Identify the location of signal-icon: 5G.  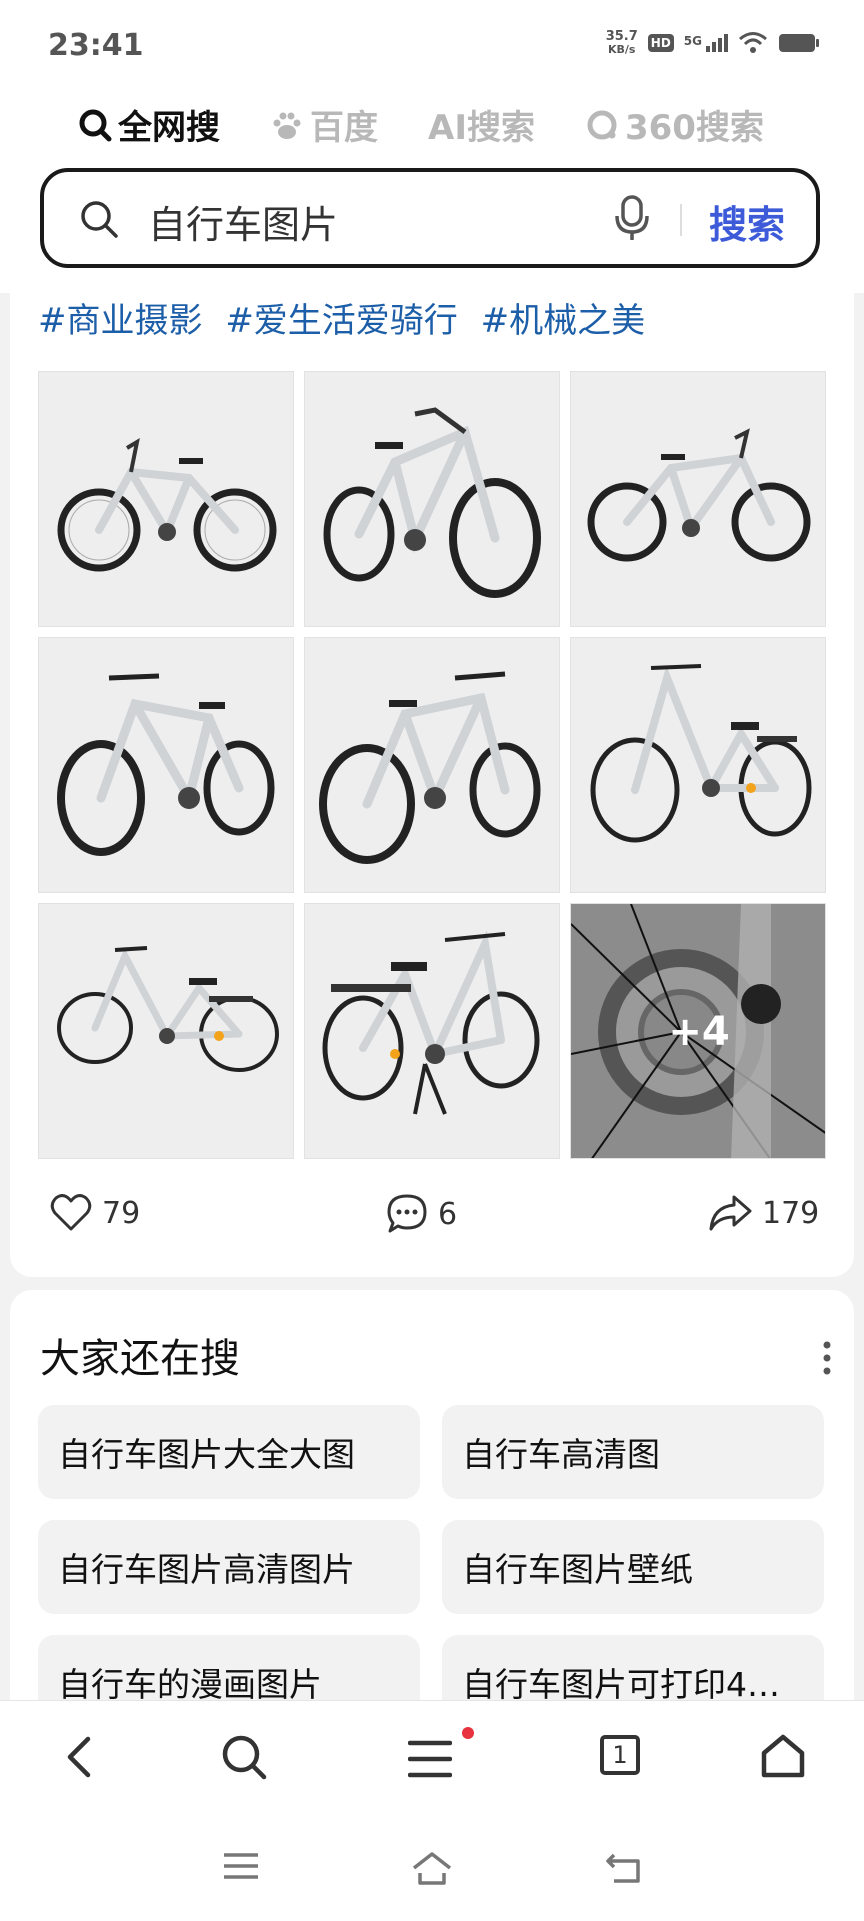
(706, 43).